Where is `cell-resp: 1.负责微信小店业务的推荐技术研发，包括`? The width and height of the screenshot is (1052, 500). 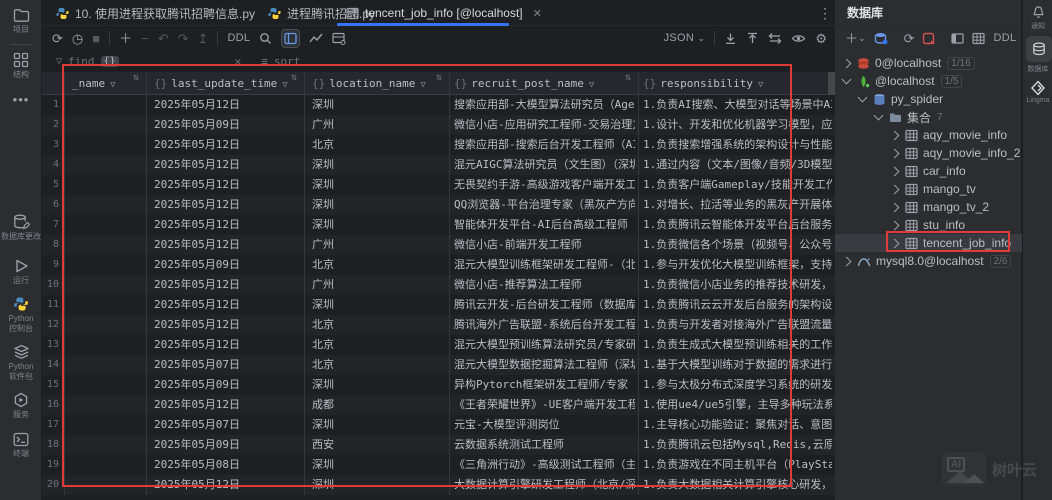 cell-resp: 1.负责微信小店业务的推荐技术研发，包括 is located at coordinates (737, 285).